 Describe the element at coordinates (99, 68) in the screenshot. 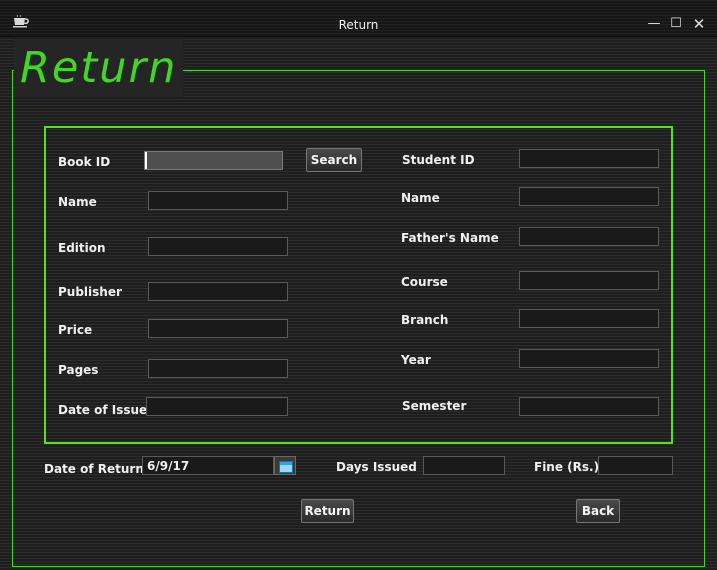

I see `page-title: Return` at that location.